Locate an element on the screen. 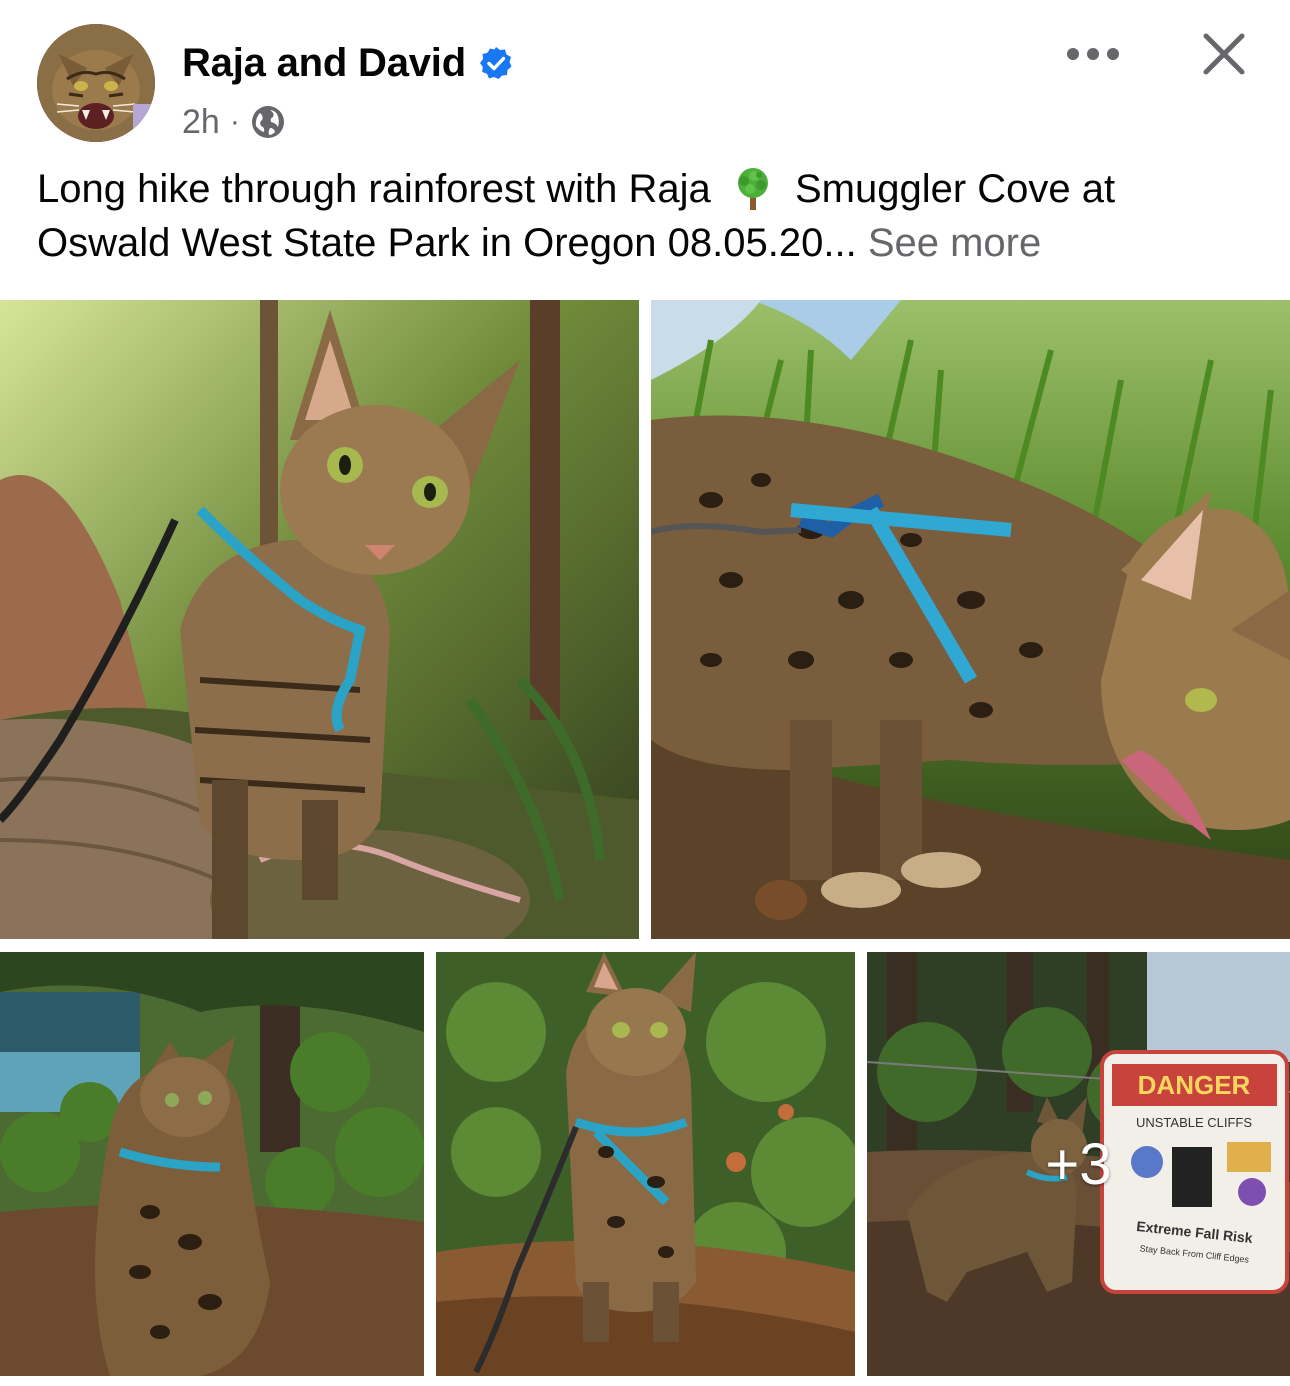  cat-sitting-by-water-photo is located at coordinates (212, 1164).